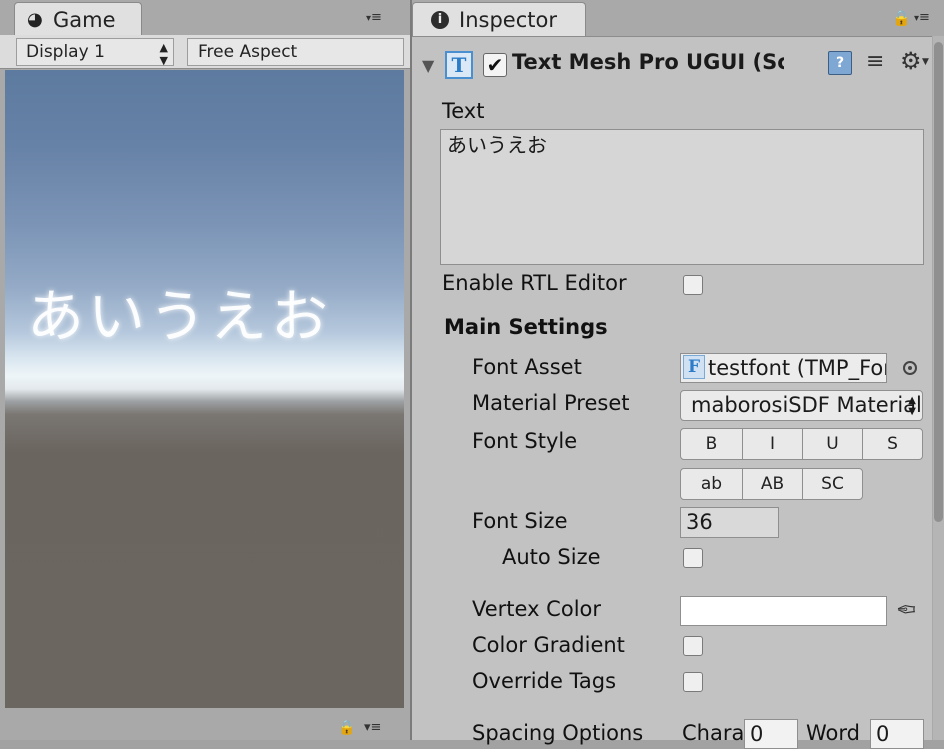  What do you see at coordinates (892, 444) in the screenshot?
I see `strikethrough-style-button: S` at bounding box center [892, 444].